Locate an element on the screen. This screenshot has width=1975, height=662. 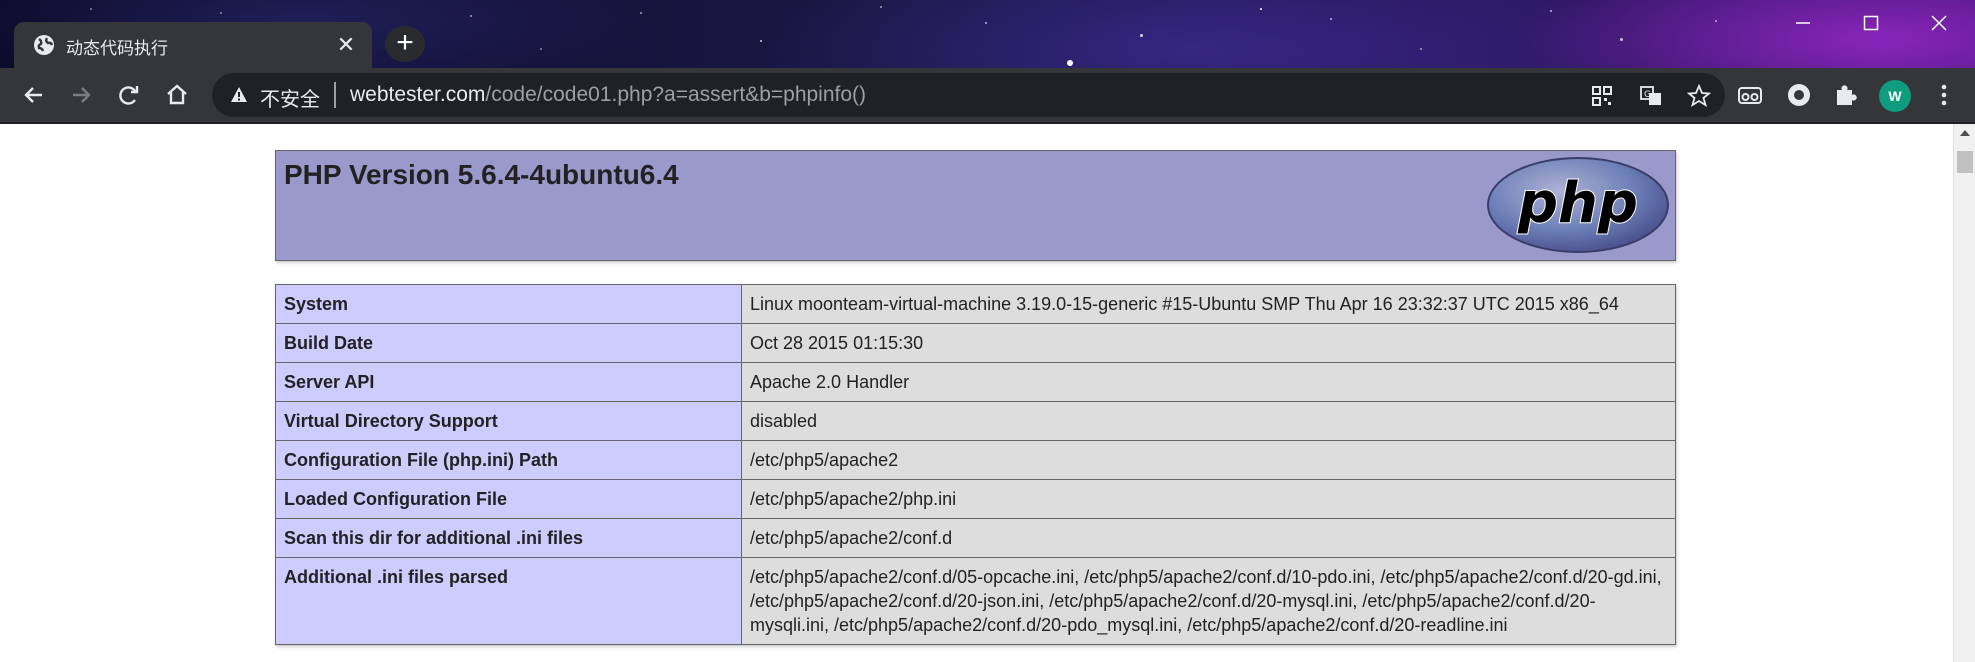
info-value: Oct 28 2015 01:15:30 is located at coordinates (1208, 343).